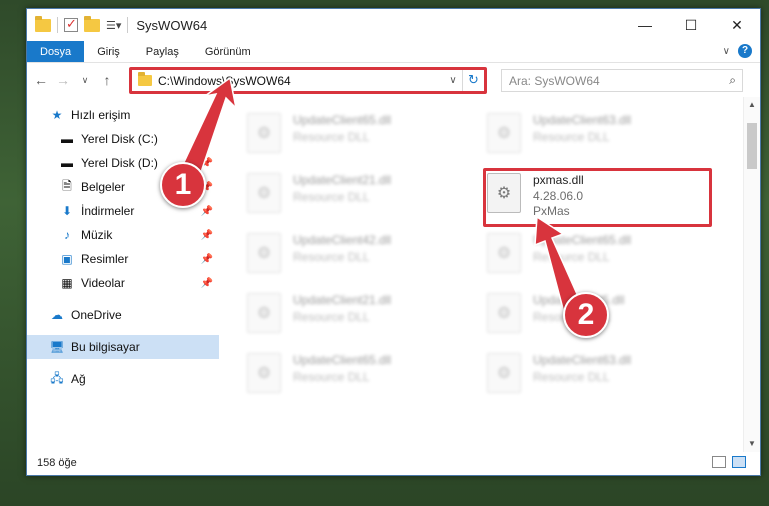  Describe the element at coordinates (586, 315) in the screenshot. I see `step-2-badge: 2` at that location.